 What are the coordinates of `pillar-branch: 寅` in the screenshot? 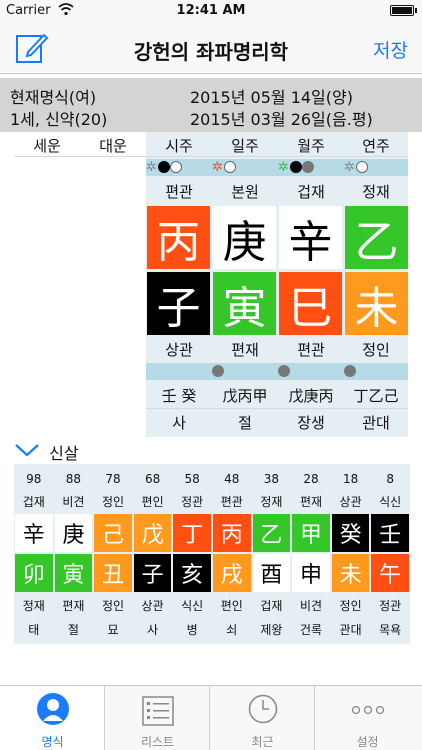 It's located at (244, 303).